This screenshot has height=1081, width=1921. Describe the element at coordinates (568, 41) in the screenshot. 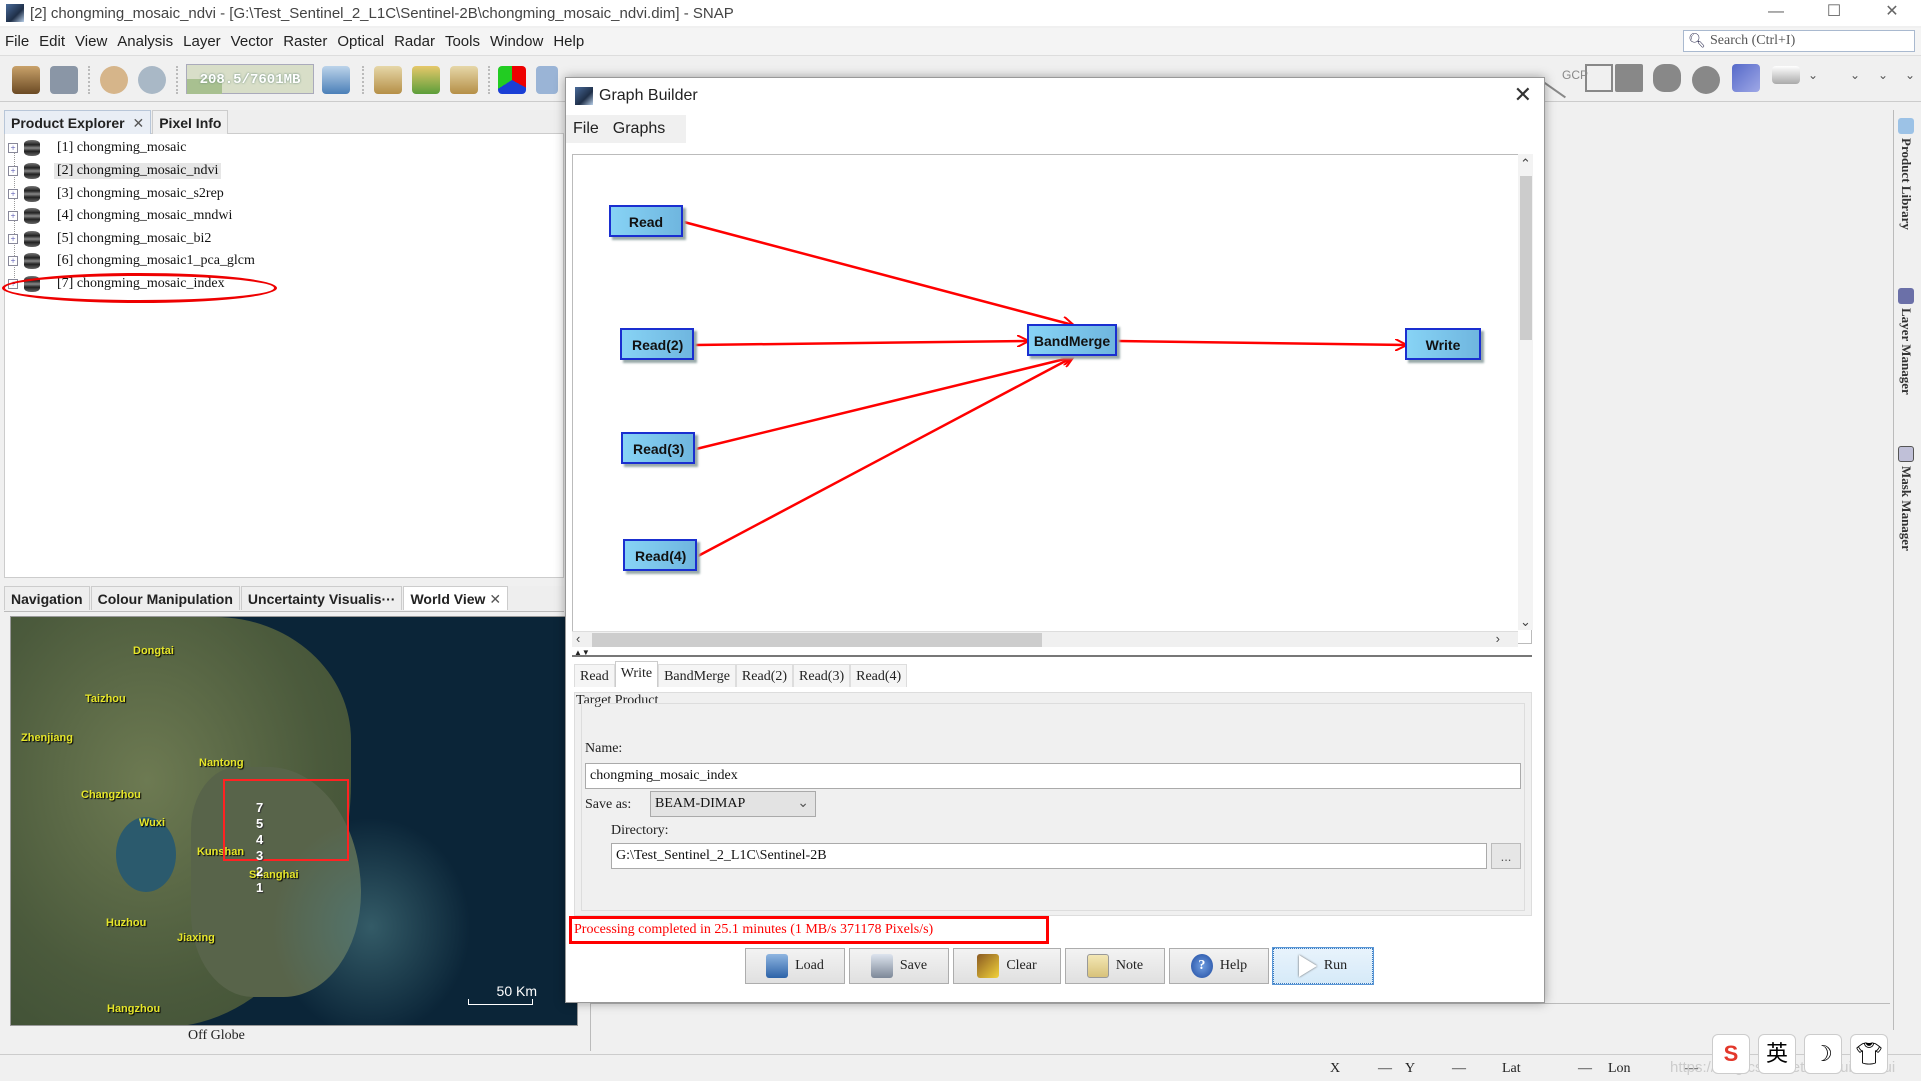

I see `menu-help: Help` at that location.